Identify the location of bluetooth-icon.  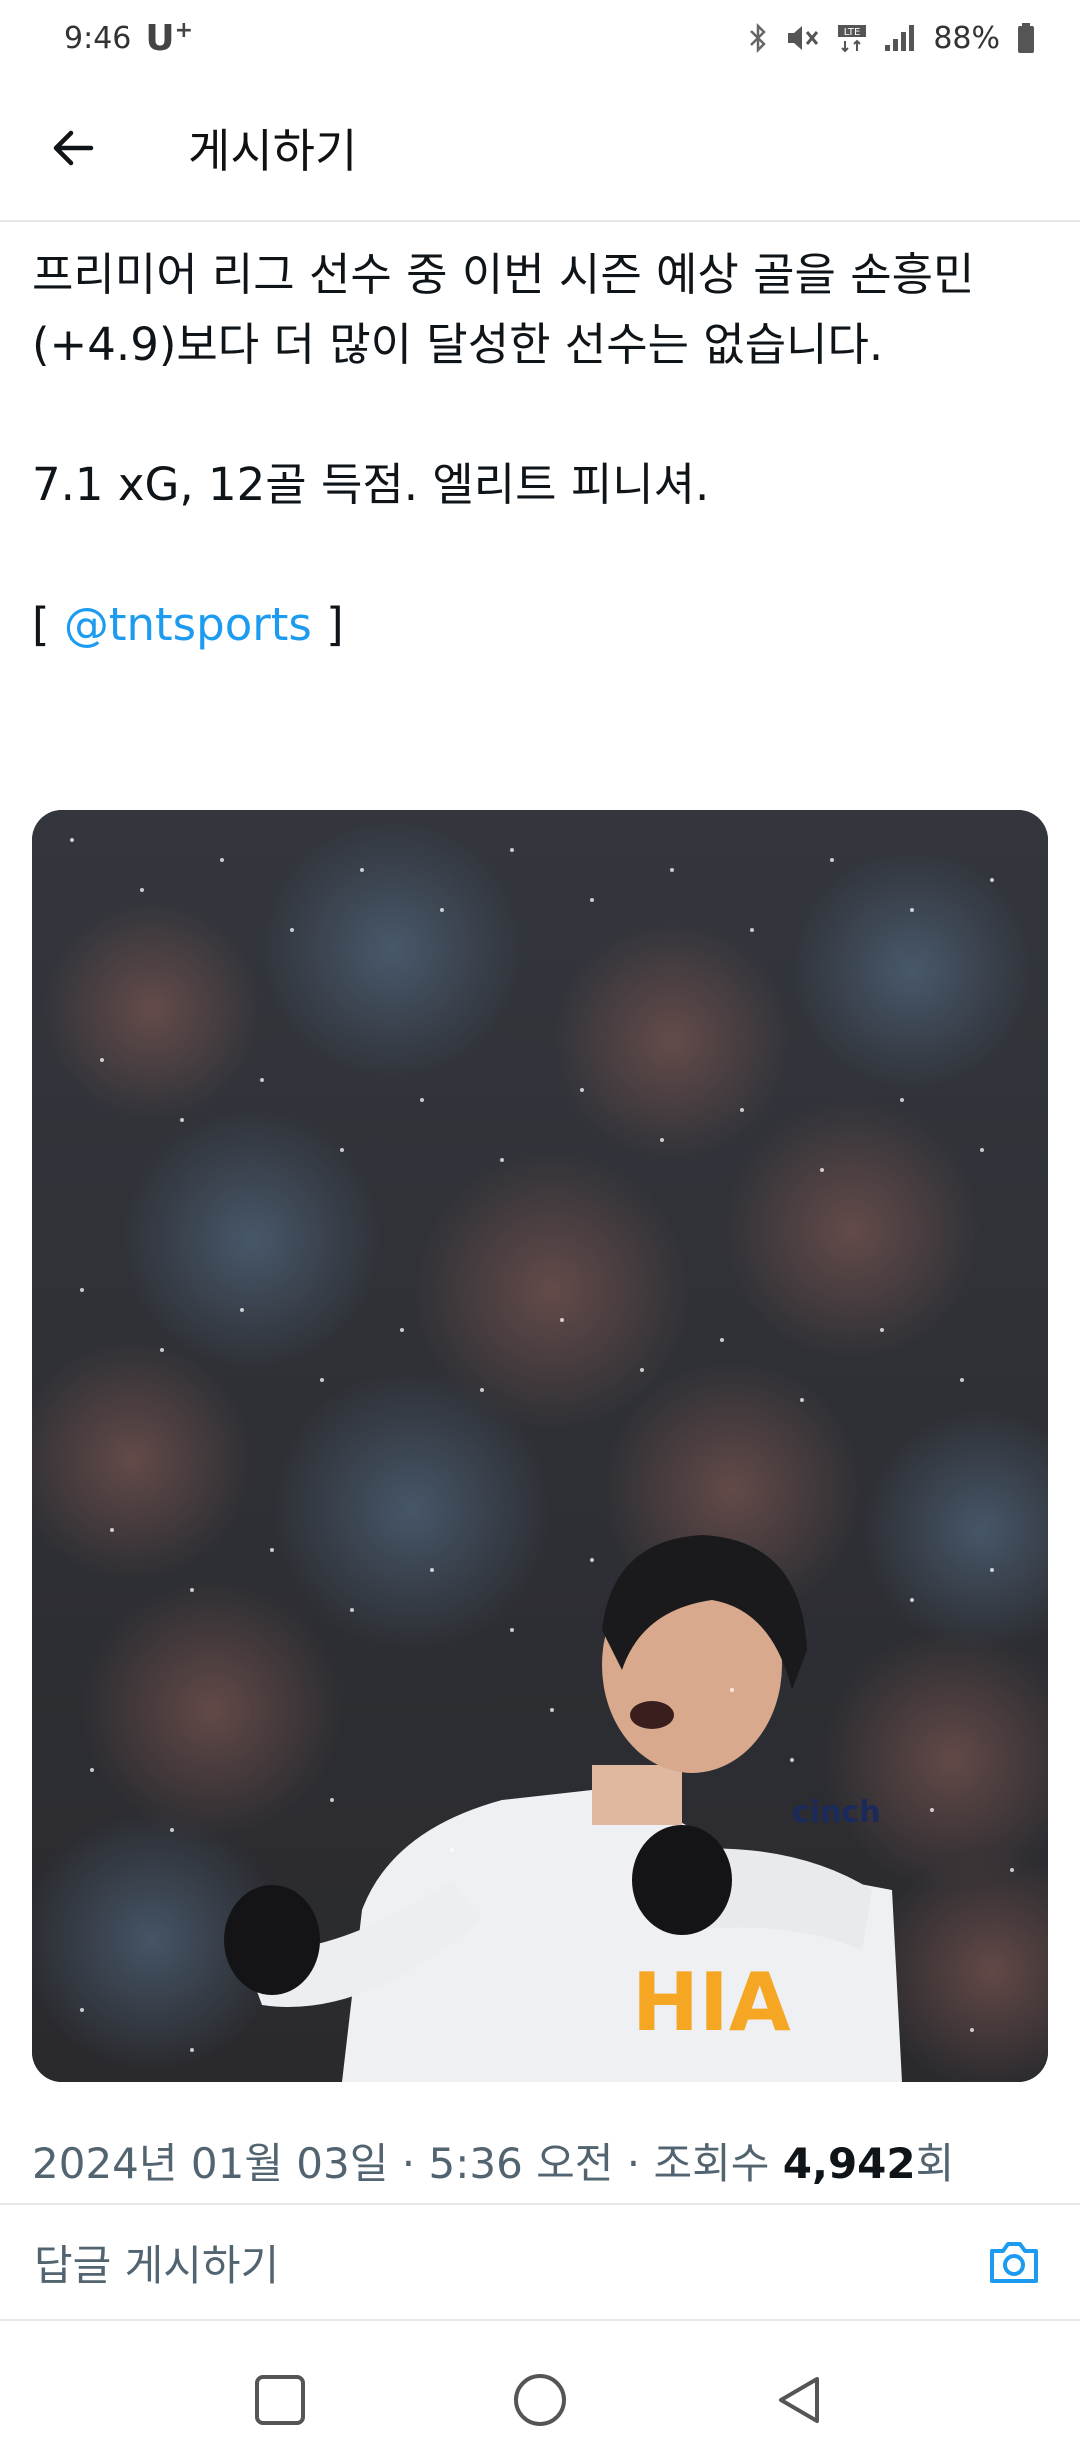
(758, 38).